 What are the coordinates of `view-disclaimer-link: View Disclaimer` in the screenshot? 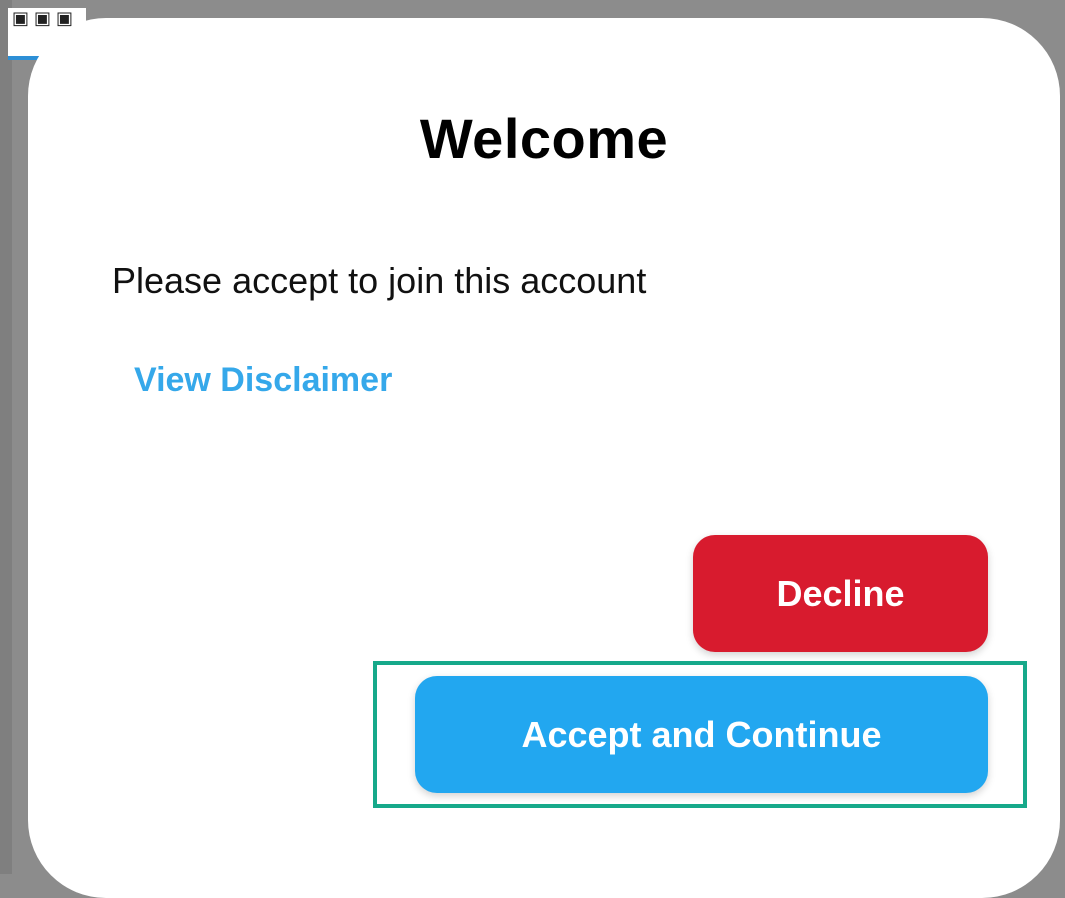 It's located at (263, 380).